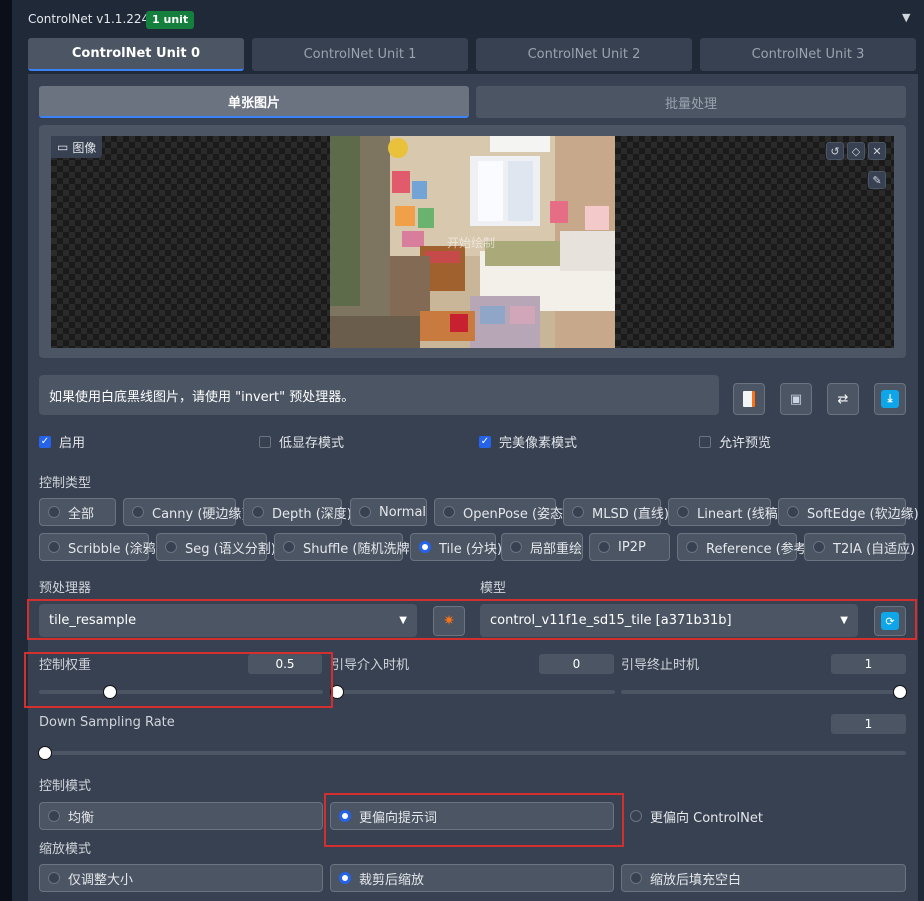 Image resolution: width=924 pixels, height=901 pixels. I want to click on control-type-inpaint: 局部重绘, so click(542, 547).